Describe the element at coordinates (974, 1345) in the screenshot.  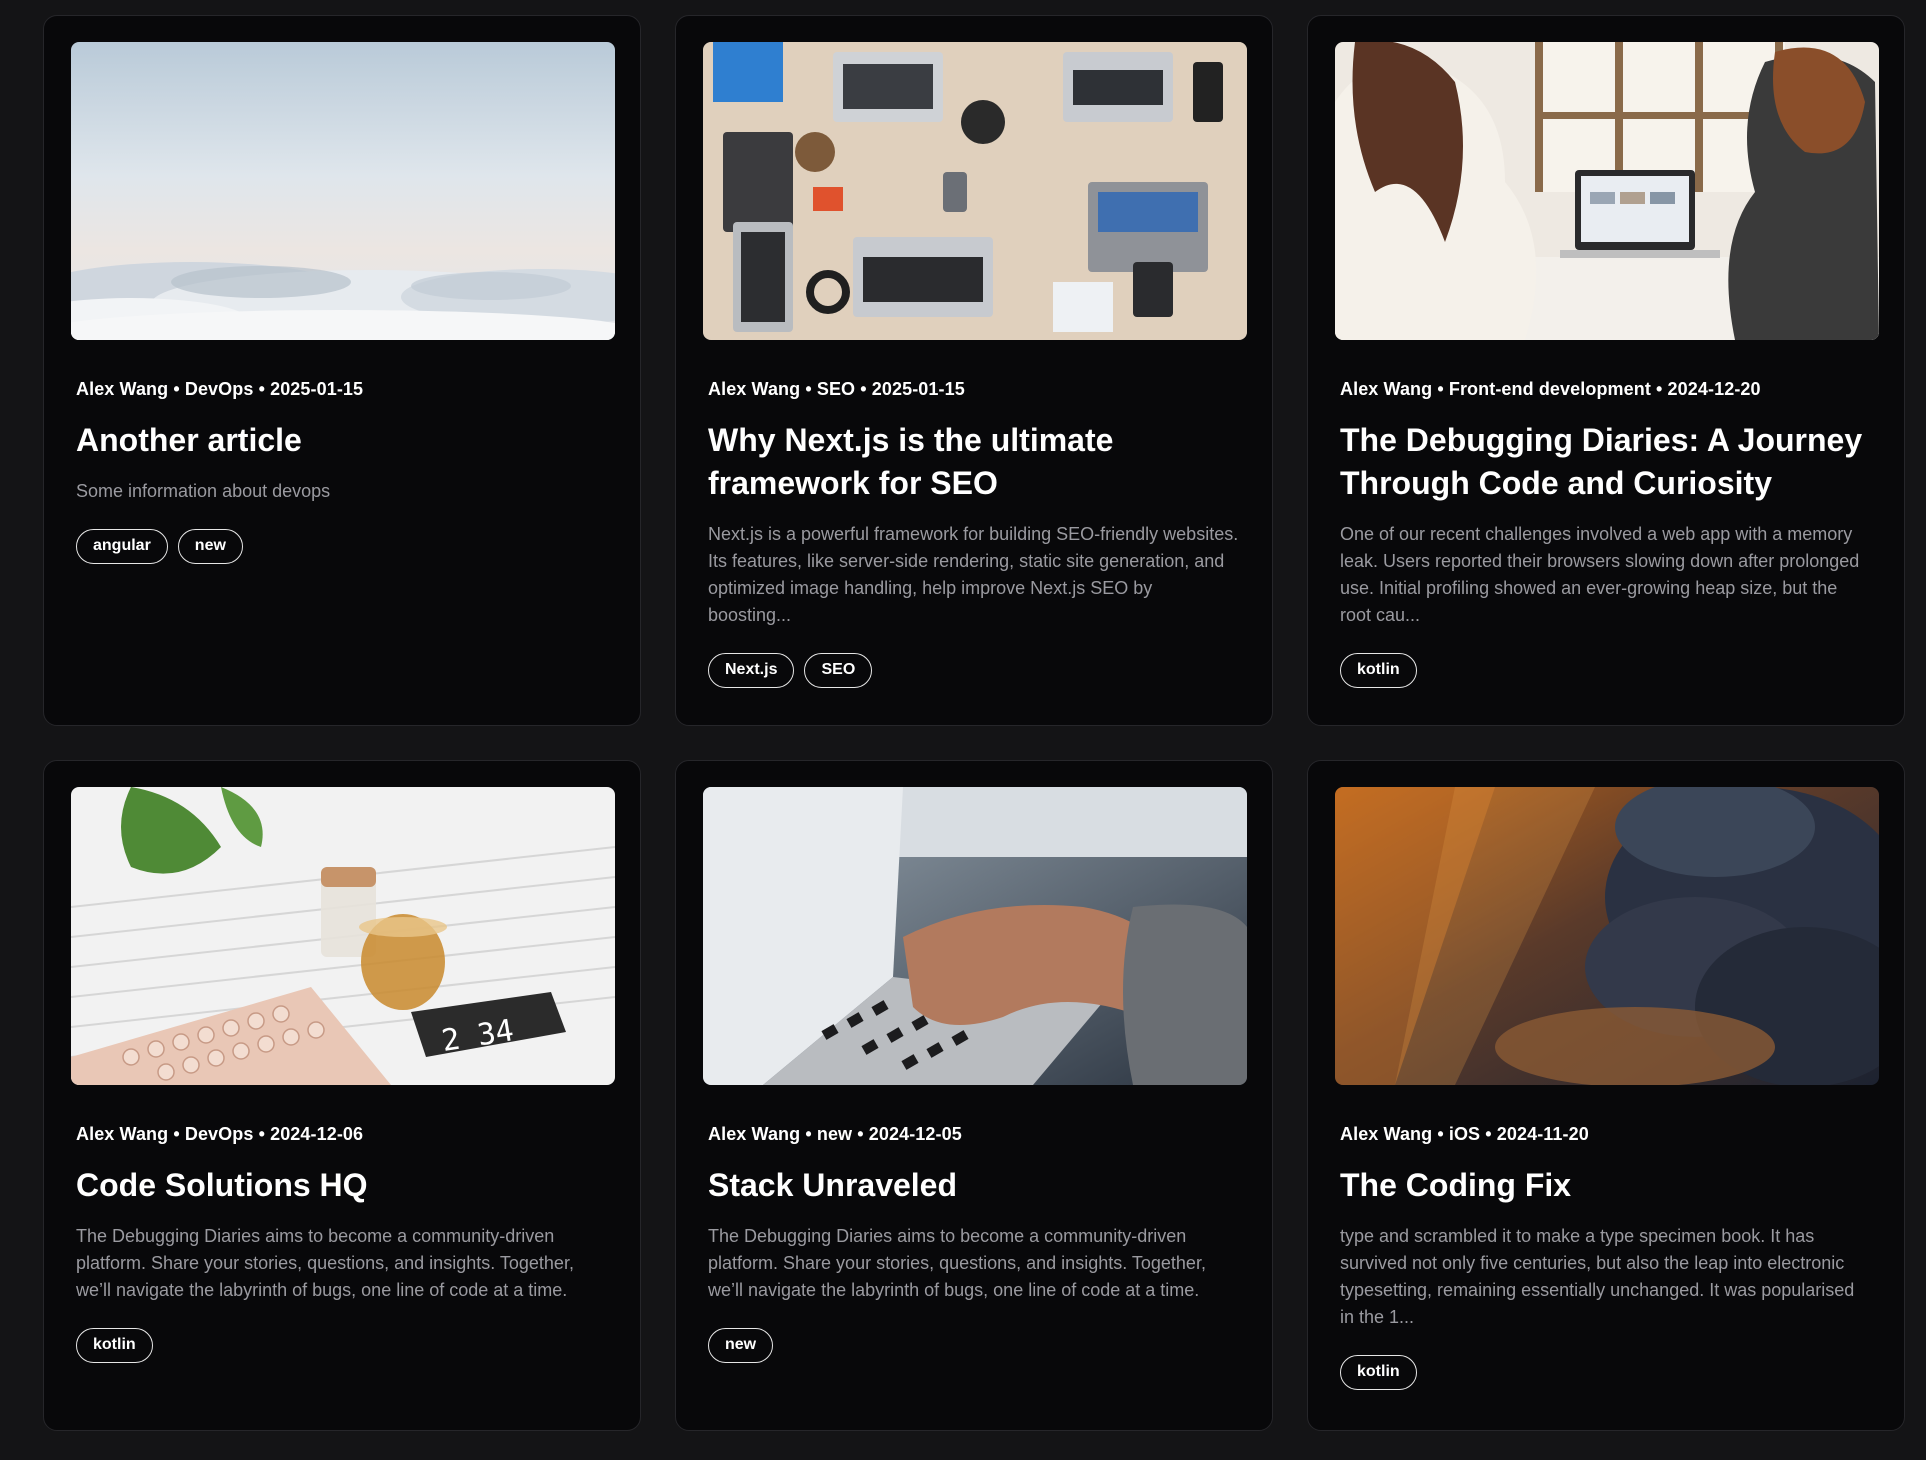
I see `tag-list: new` at that location.